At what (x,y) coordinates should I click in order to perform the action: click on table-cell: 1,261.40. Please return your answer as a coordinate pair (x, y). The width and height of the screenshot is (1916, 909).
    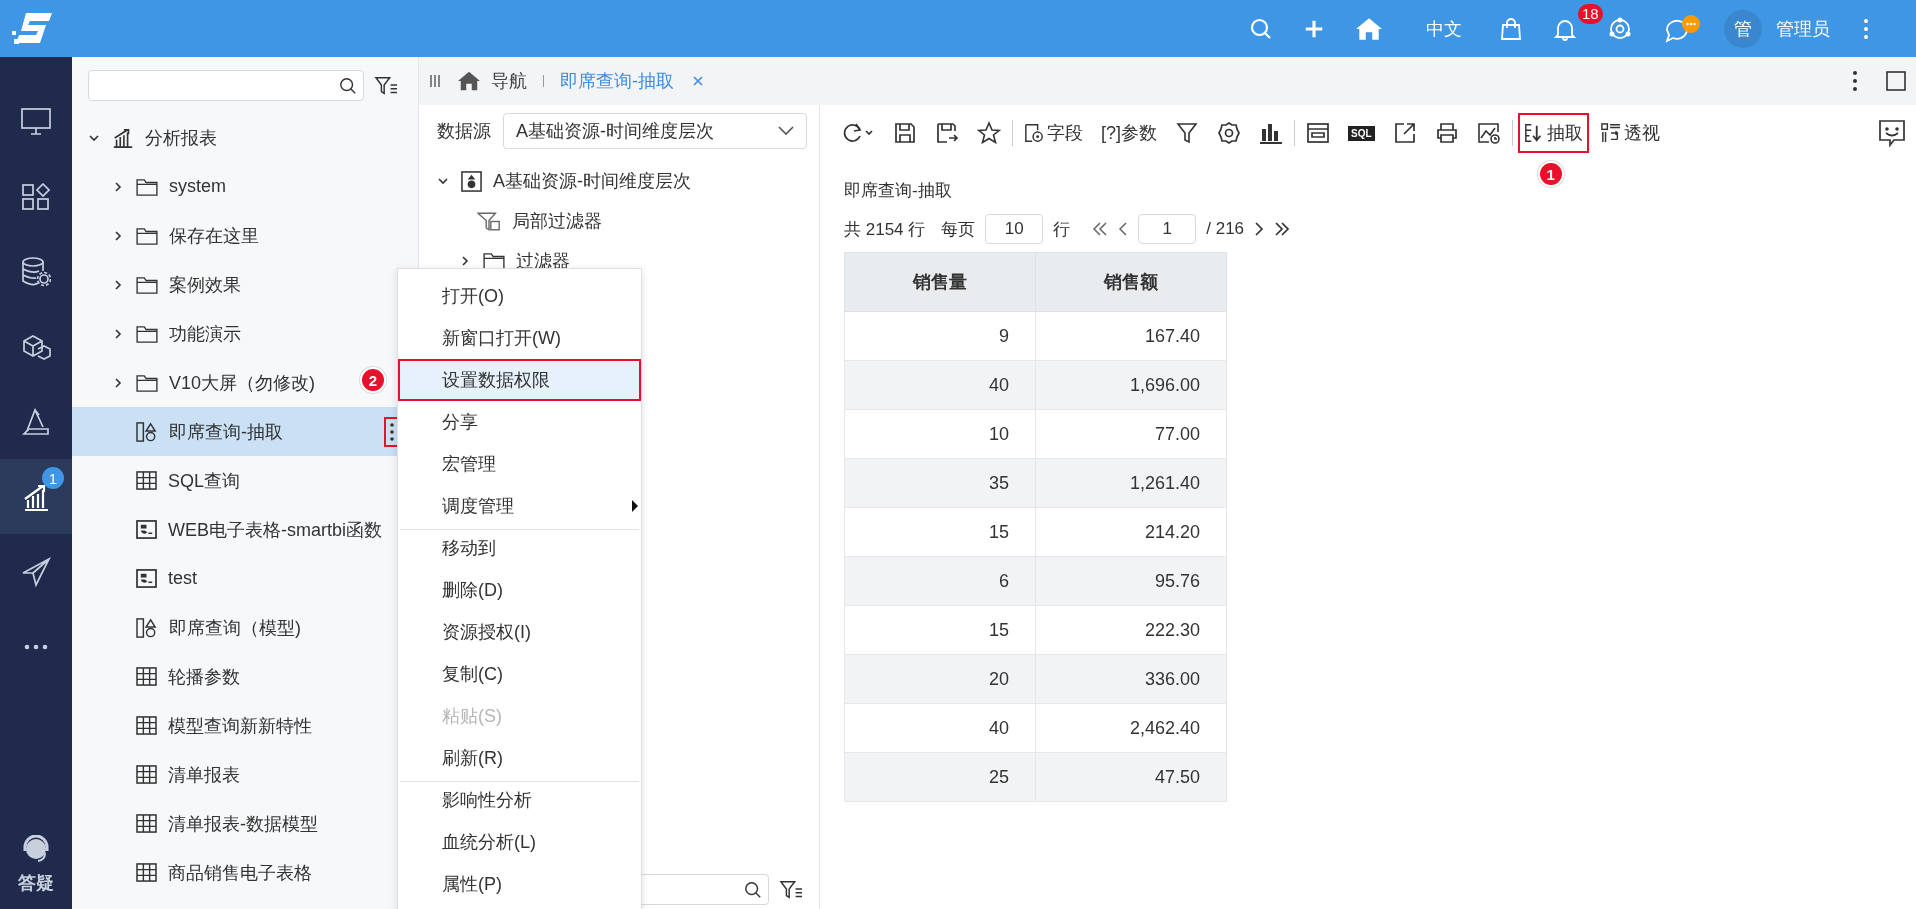
    Looking at the image, I should click on (1131, 483).